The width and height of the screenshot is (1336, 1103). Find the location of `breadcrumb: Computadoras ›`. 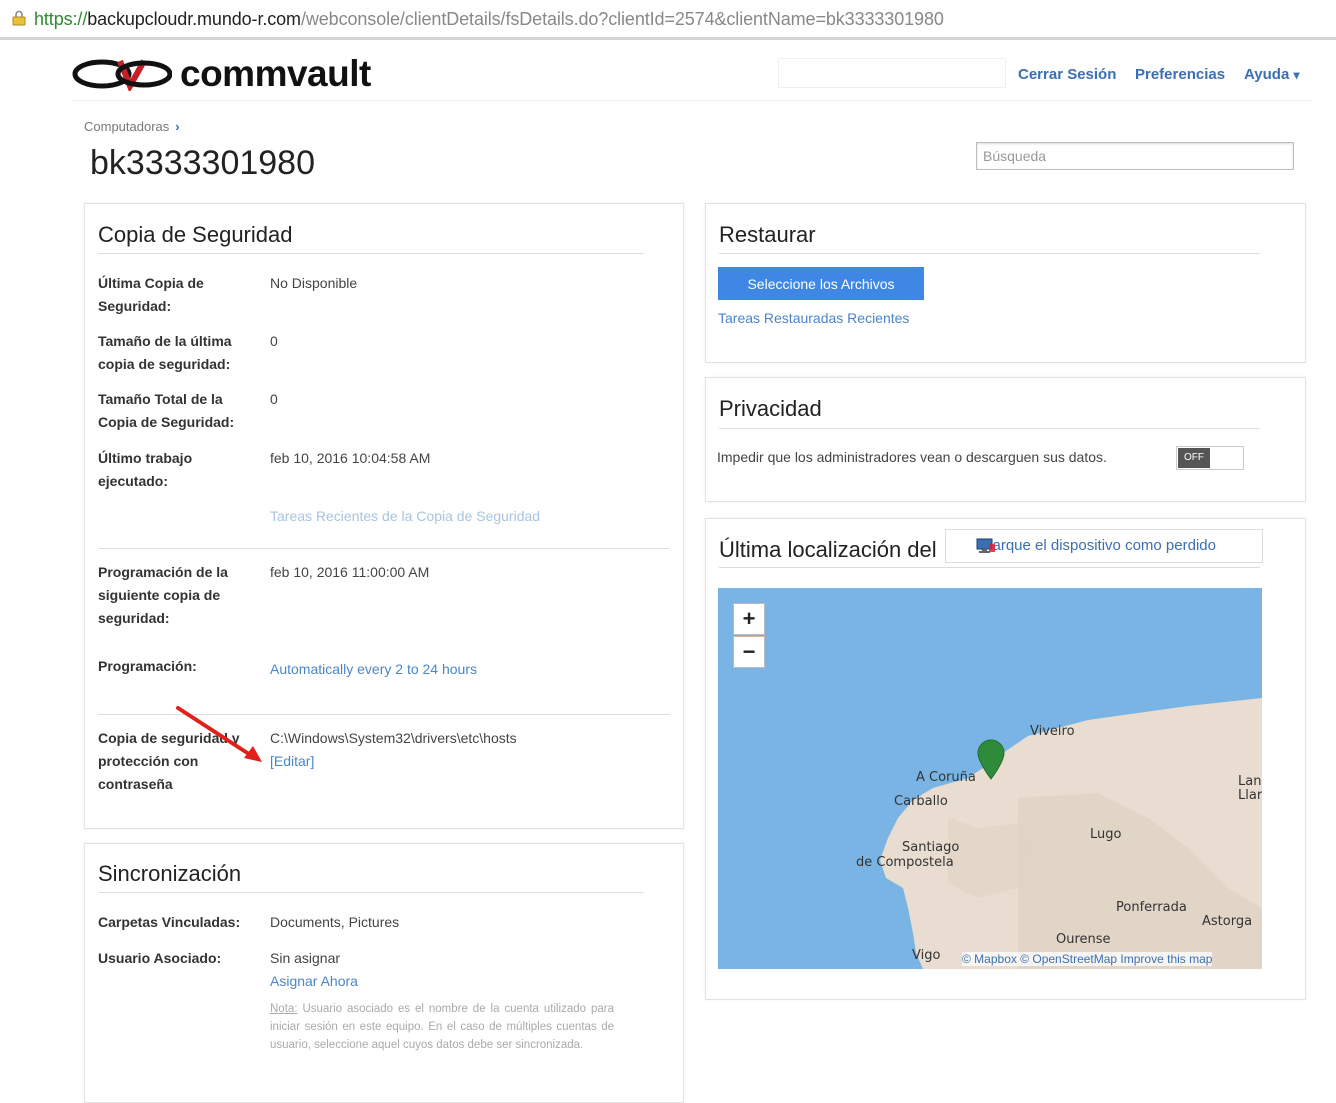

breadcrumb: Computadoras › is located at coordinates (132, 126).